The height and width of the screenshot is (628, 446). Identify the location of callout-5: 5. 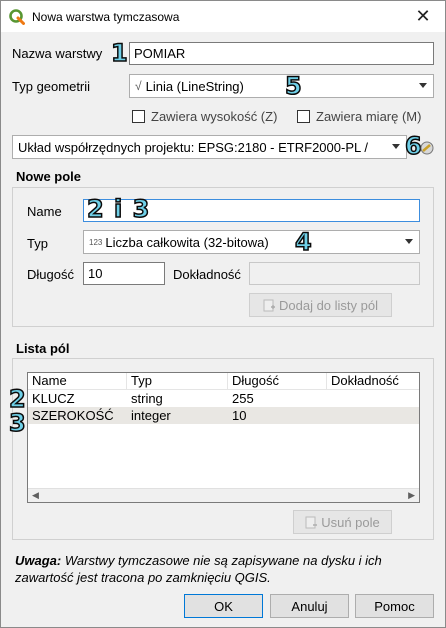
(293, 86).